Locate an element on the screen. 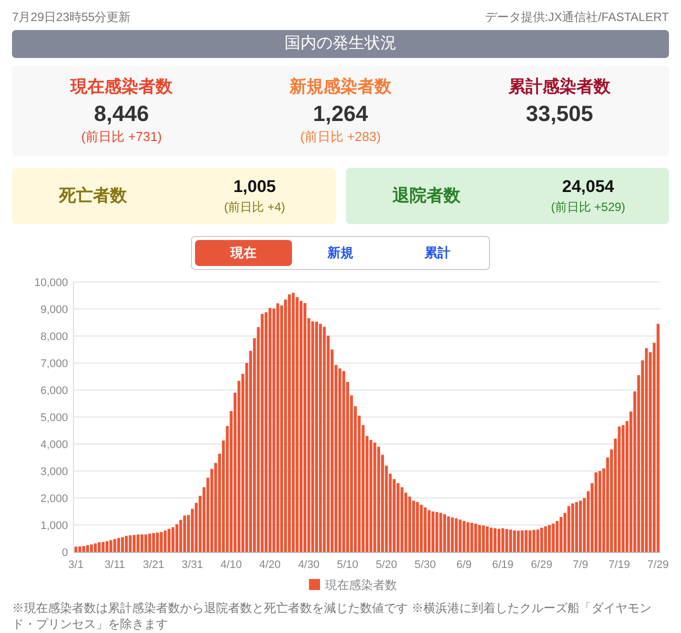  axis-label: 6,000 is located at coordinates (54, 390).